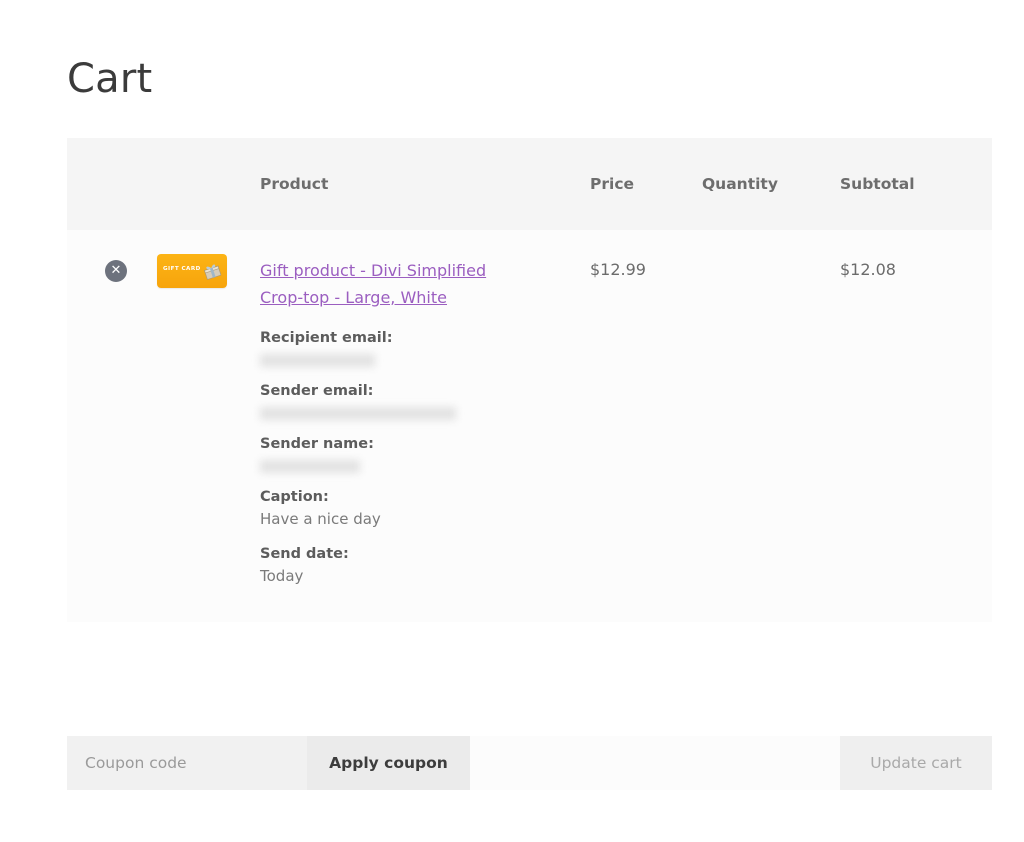  Describe the element at coordinates (425, 509) in the screenshot. I see `meta-item-caption: Caption: Have a nice day` at that location.